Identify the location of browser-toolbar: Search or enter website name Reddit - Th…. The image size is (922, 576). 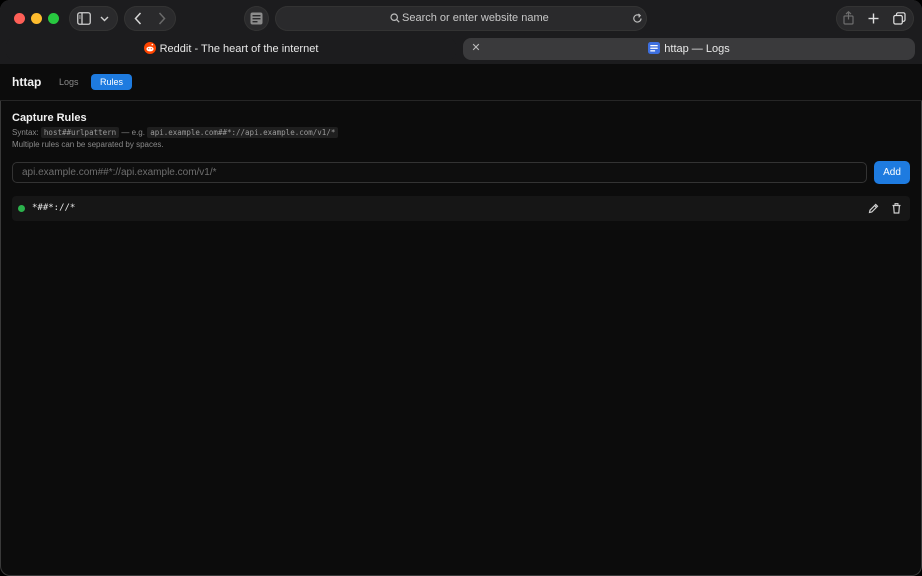
(461, 32).